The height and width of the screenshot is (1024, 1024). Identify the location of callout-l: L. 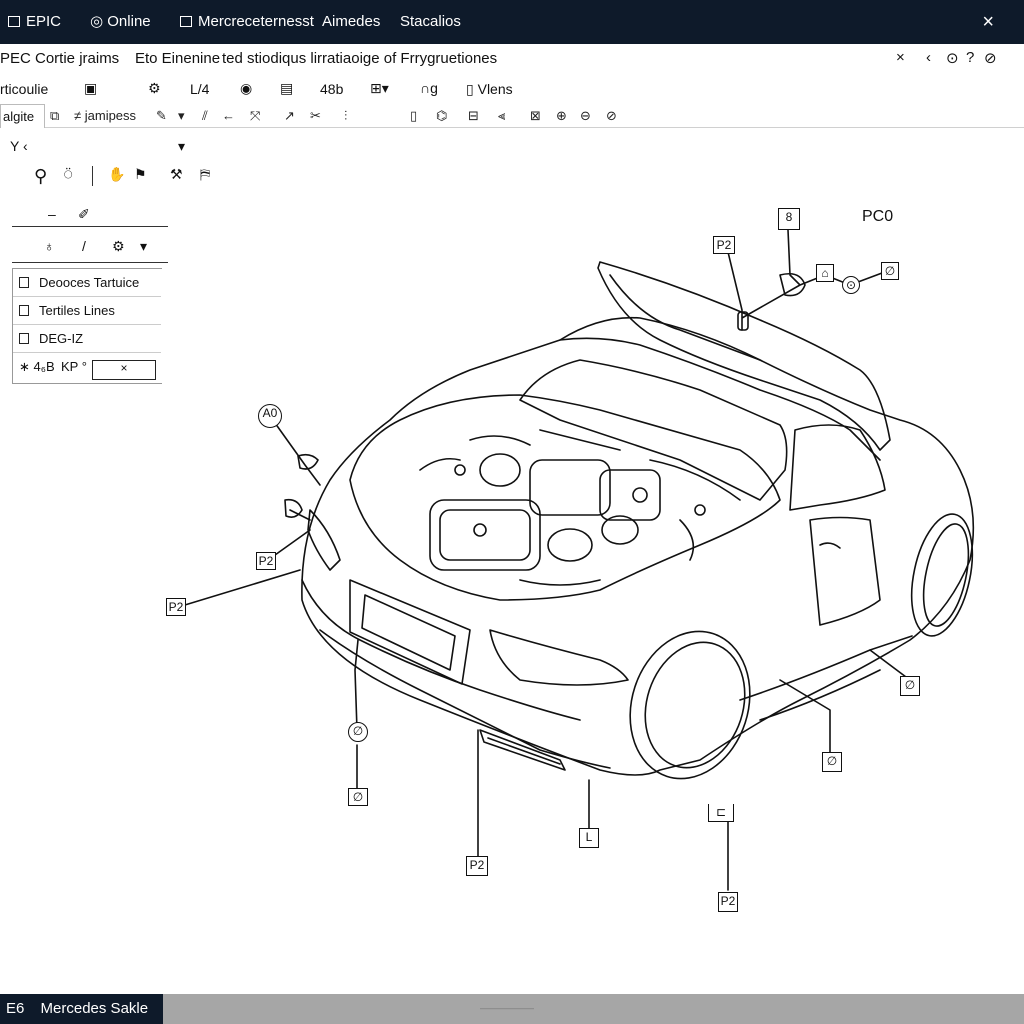
(589, 838).